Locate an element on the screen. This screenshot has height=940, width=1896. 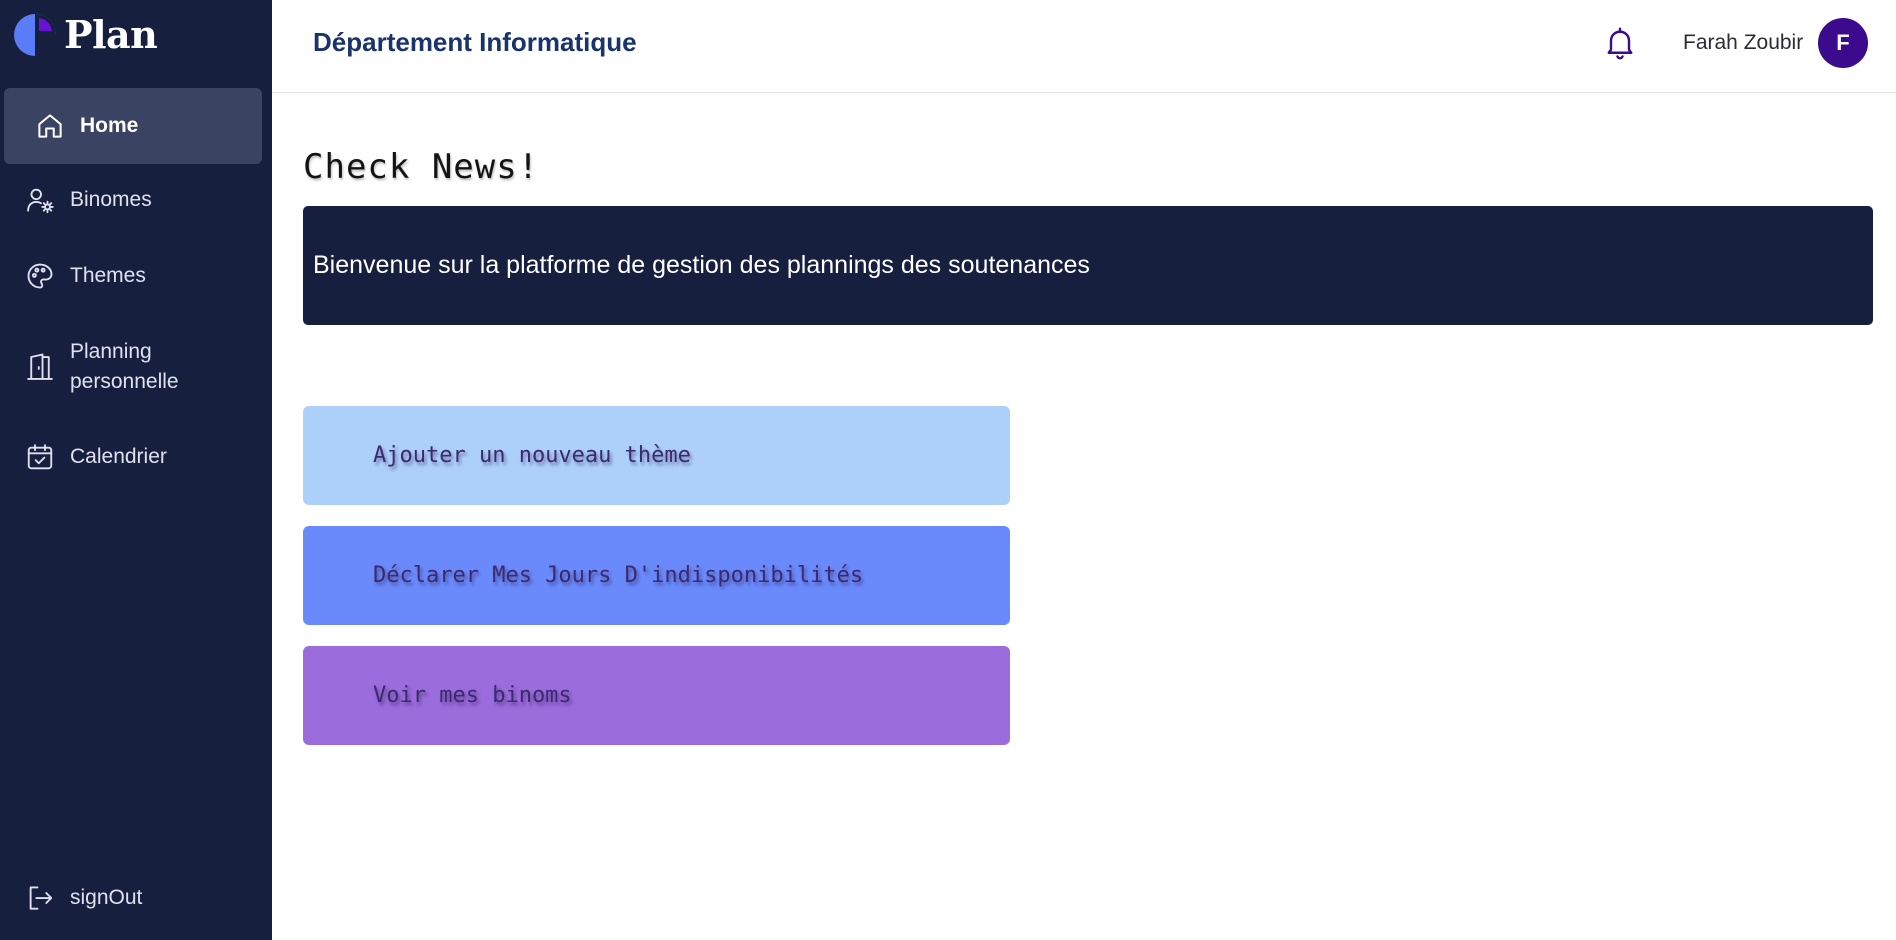
logo-icon is located at coordinates (36, 36).